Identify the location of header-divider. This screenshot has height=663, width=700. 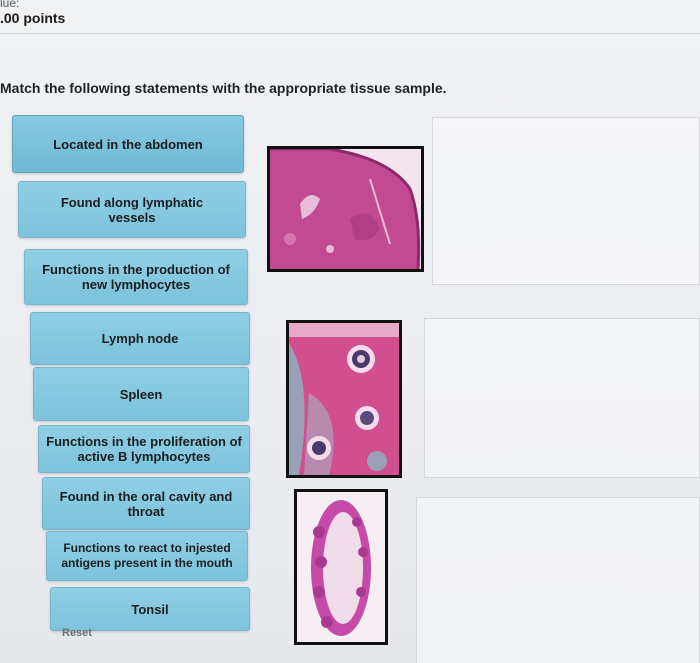
(350, 33).